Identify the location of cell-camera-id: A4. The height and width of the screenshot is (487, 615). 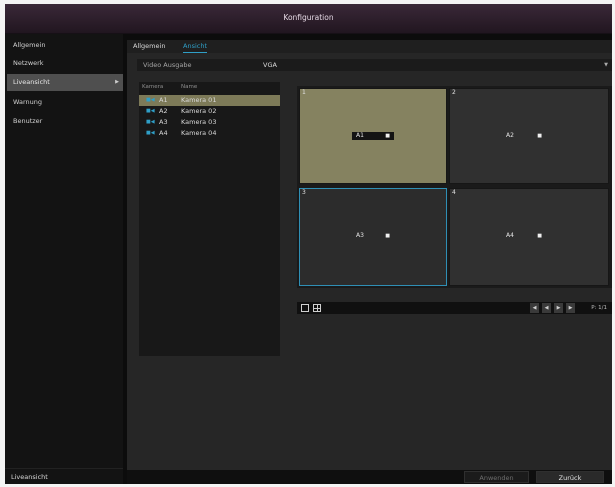
(510, 235).